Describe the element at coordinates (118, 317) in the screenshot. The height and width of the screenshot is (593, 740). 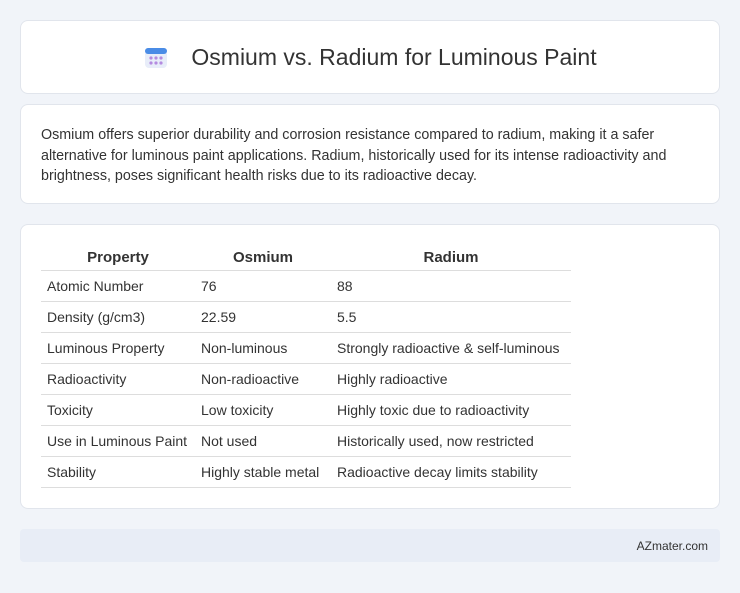
I see `cell-property: Density (g/cm3)` at that location.